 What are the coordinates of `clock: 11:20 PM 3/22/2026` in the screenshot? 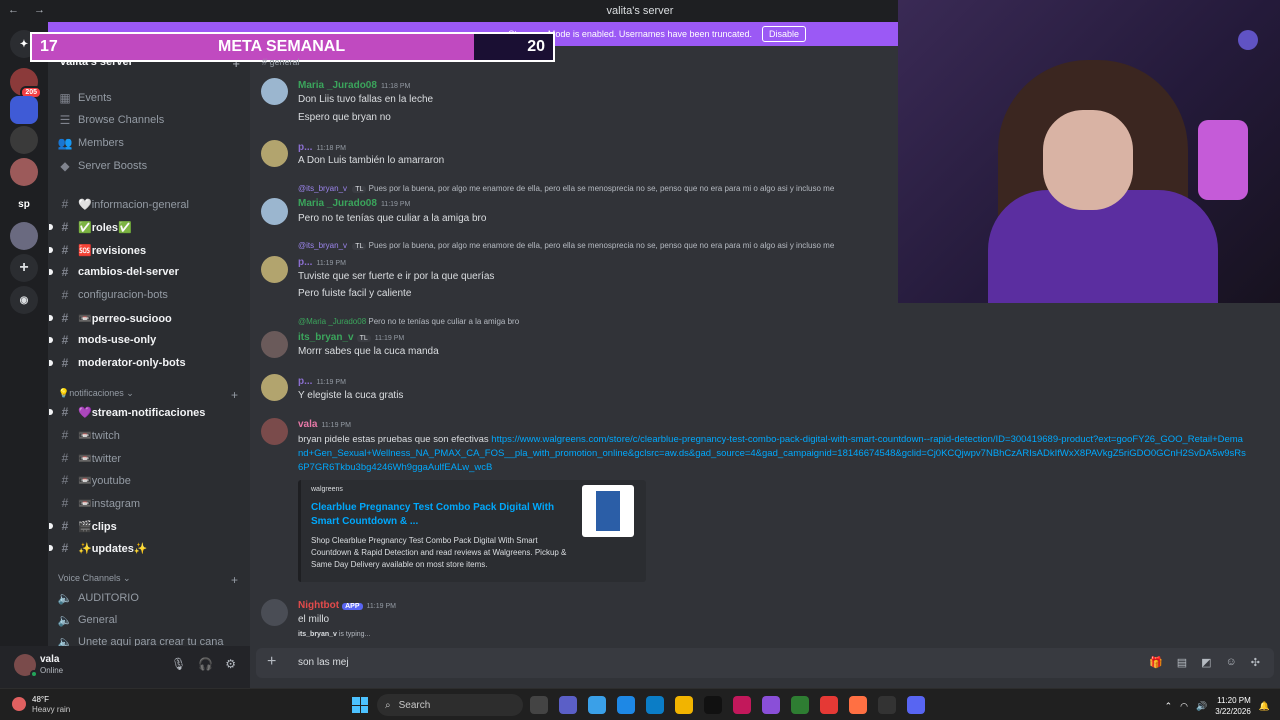 It's located at (1233, 706).